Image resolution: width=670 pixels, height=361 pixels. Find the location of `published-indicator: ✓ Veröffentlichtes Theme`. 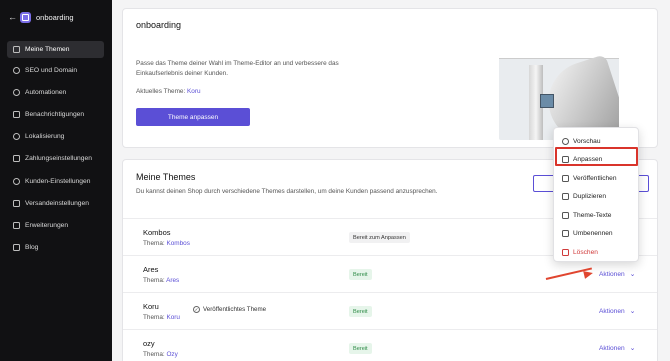

published-indicator: ✓ Veröffentlichtes Theme is located at coordinates (230, 309).